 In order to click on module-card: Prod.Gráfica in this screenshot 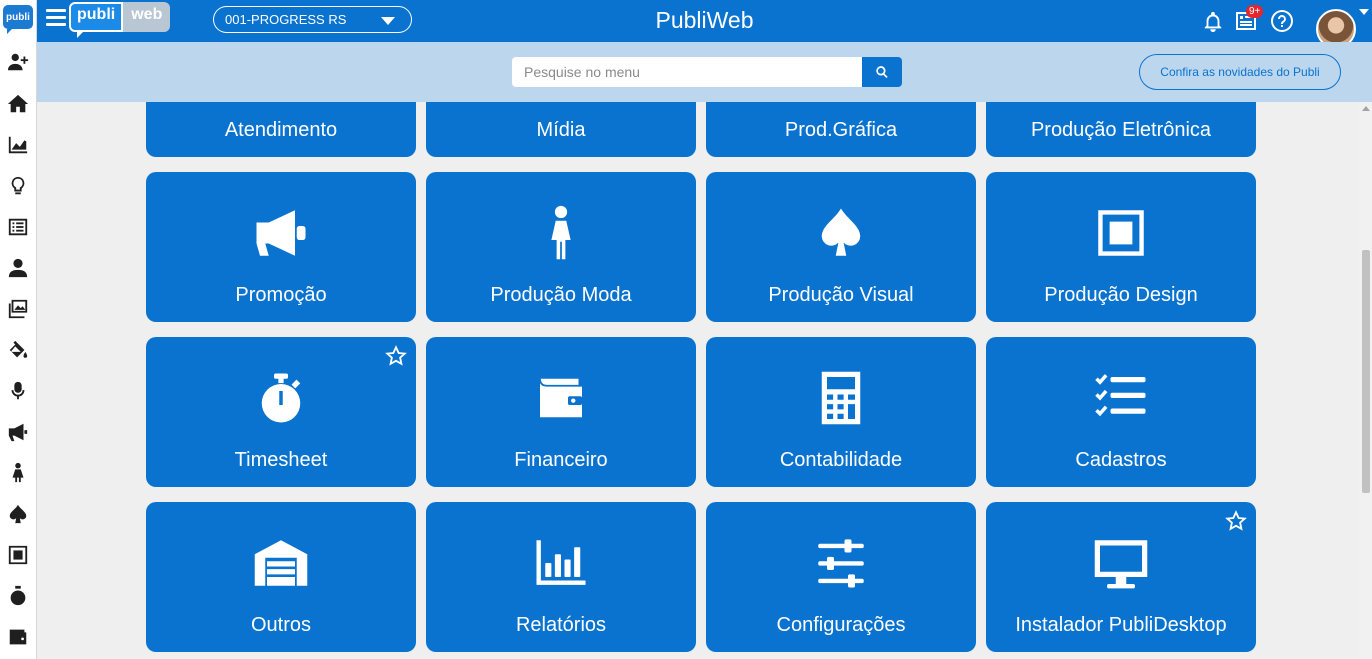, I will do `click(841, 129)`.